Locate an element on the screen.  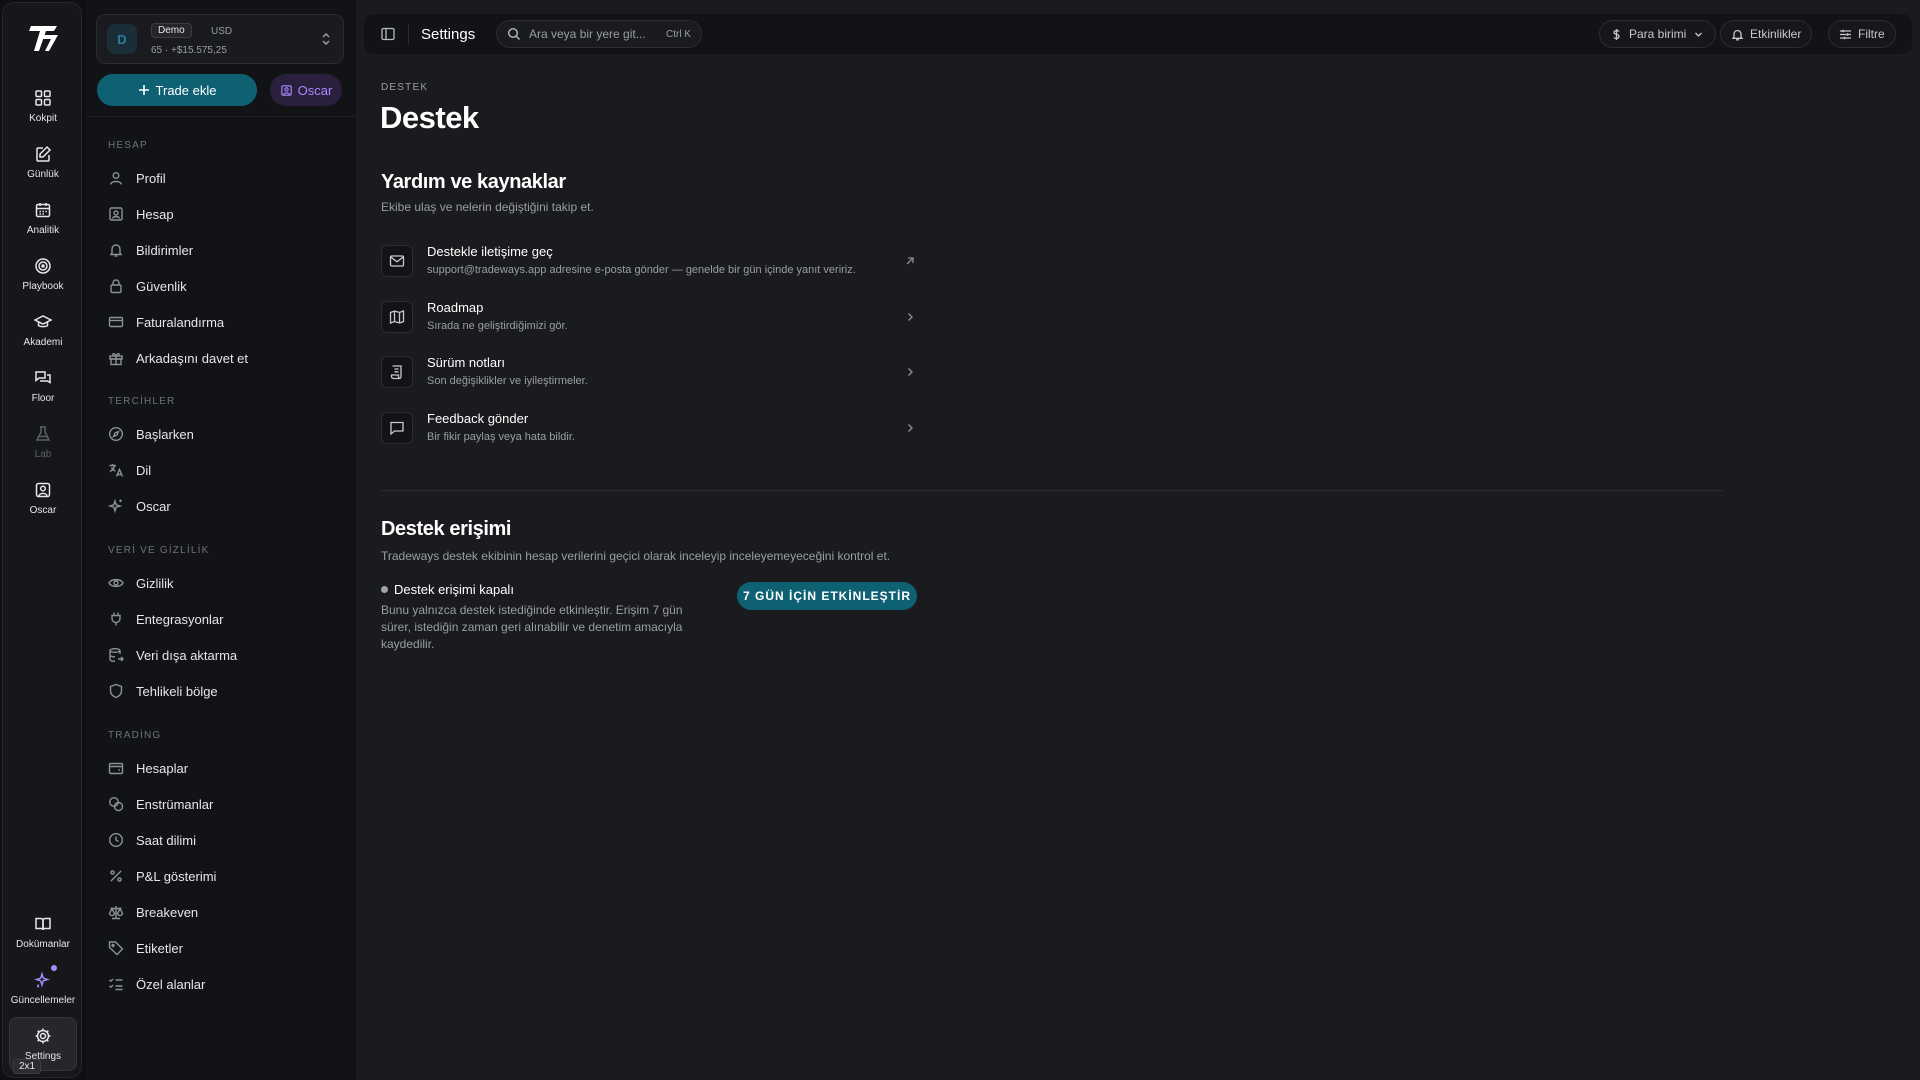
sidebar-item-arkadasini-davet-et: Arkadaşını davet et is located at coordinates (218, 358).